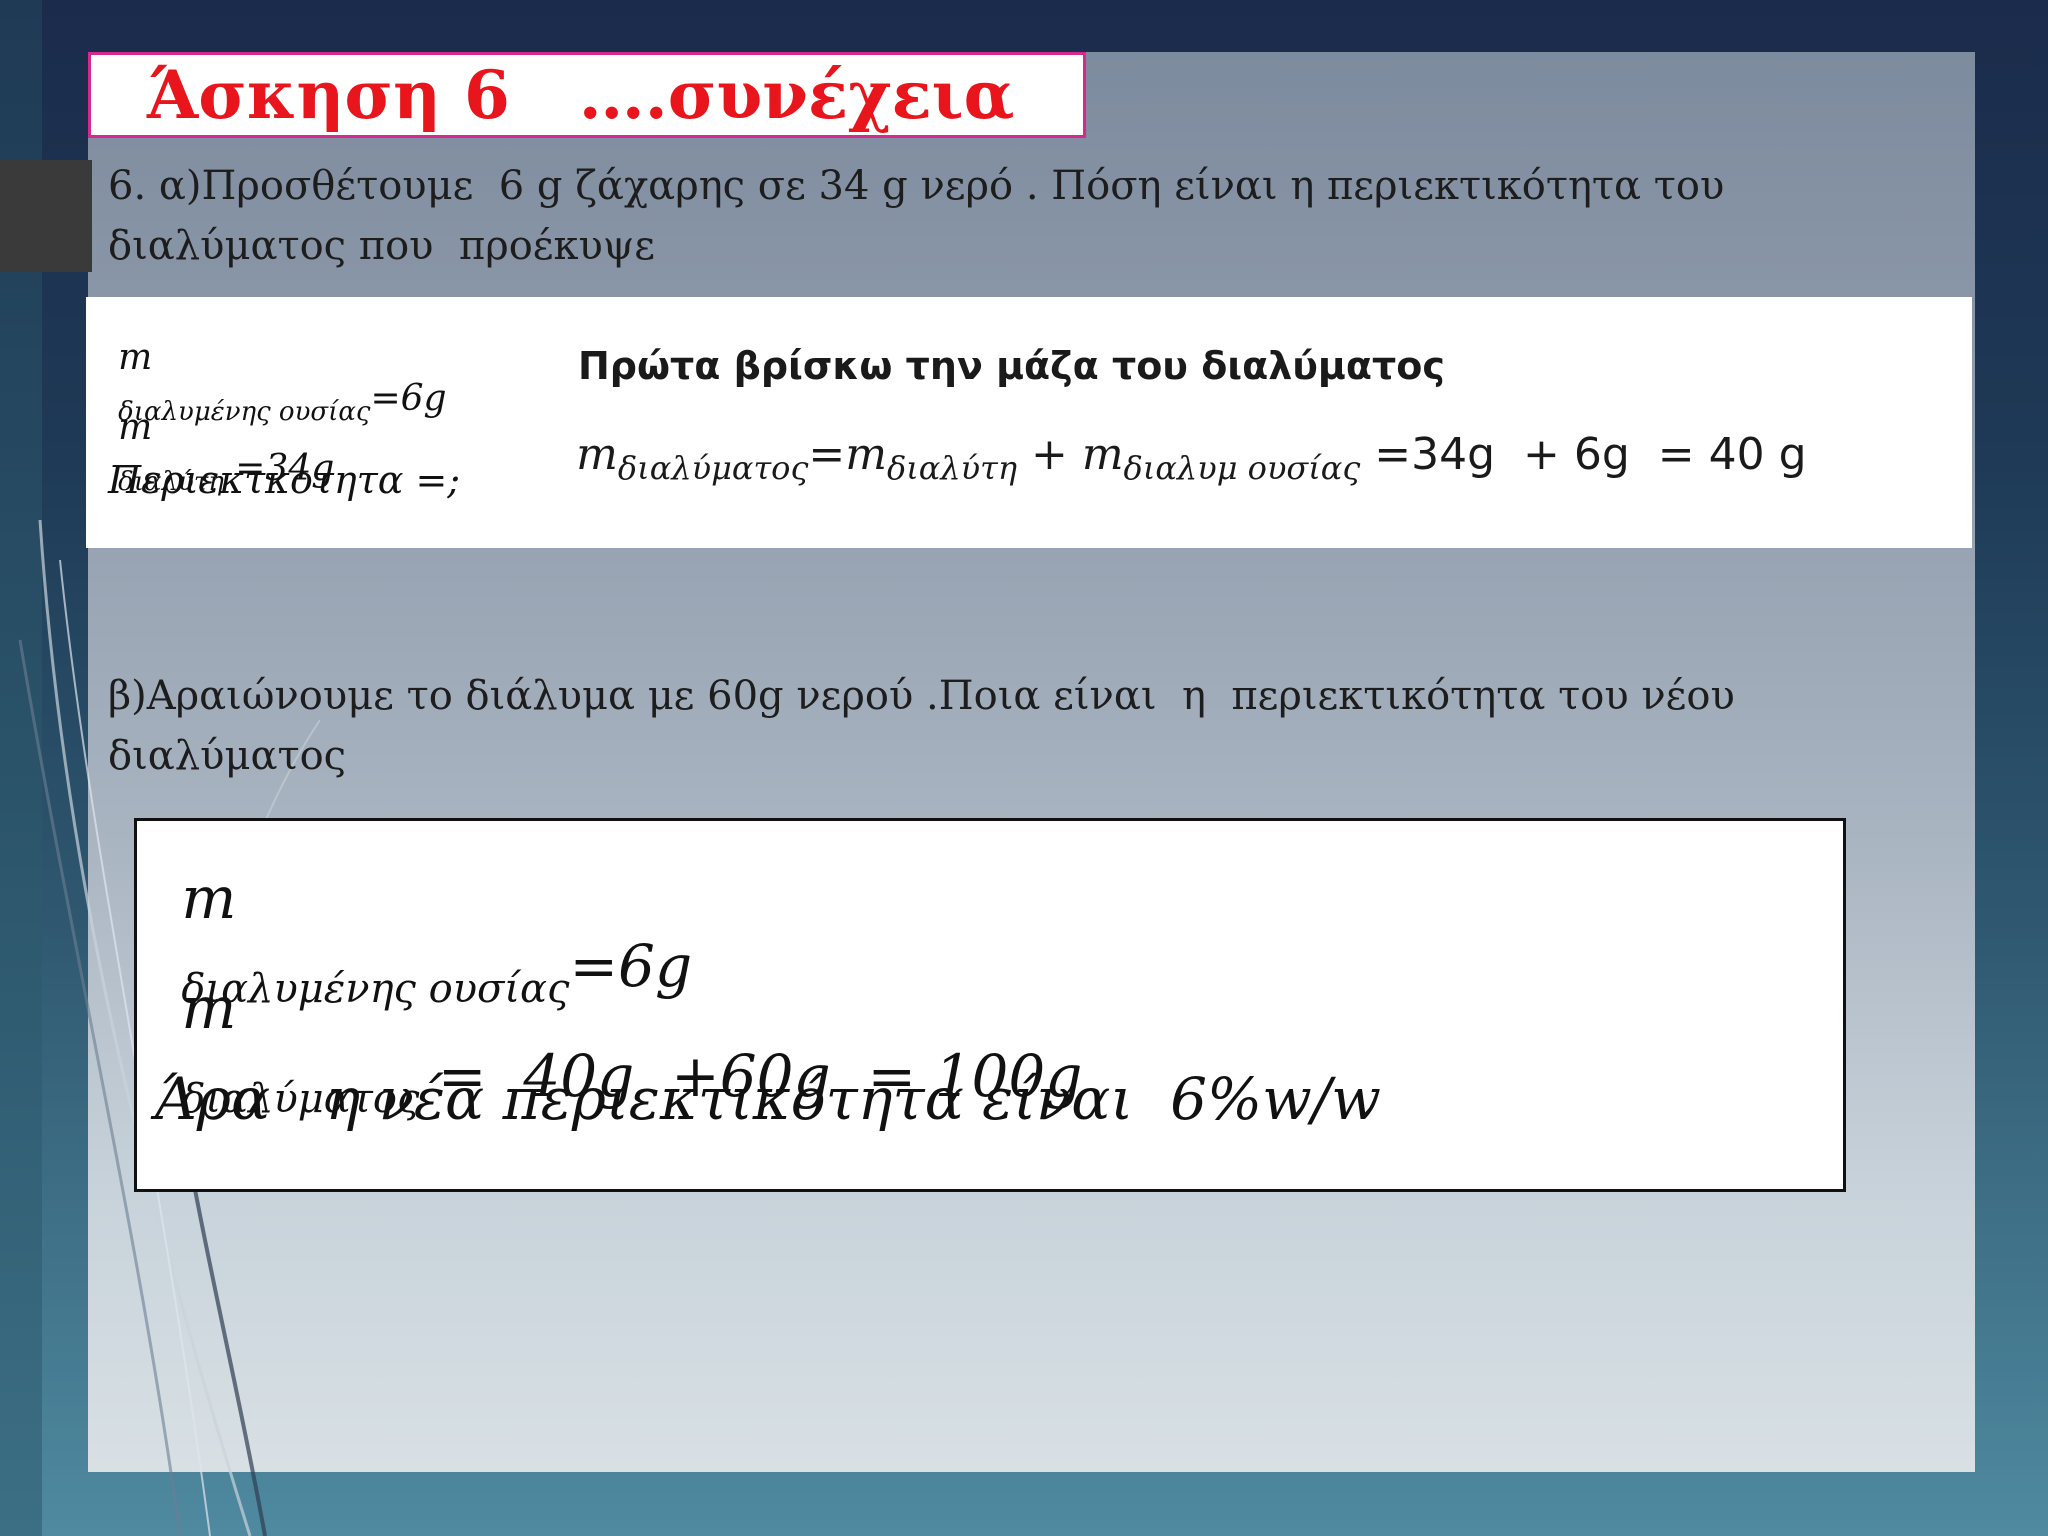 The width and height of the screenshot is (2048, 1536). I want to click on dark-tab-marker, so click(46, 216).